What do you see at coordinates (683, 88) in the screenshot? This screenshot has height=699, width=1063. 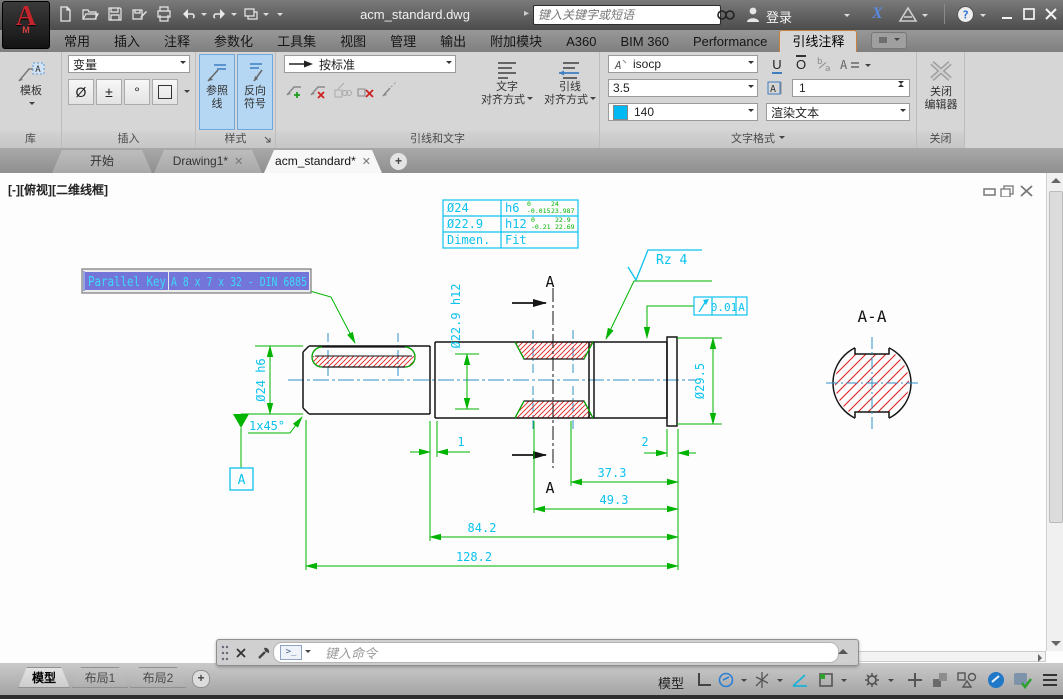 I see `text-height-combo: 3.5` at bounding box center [683, 88].